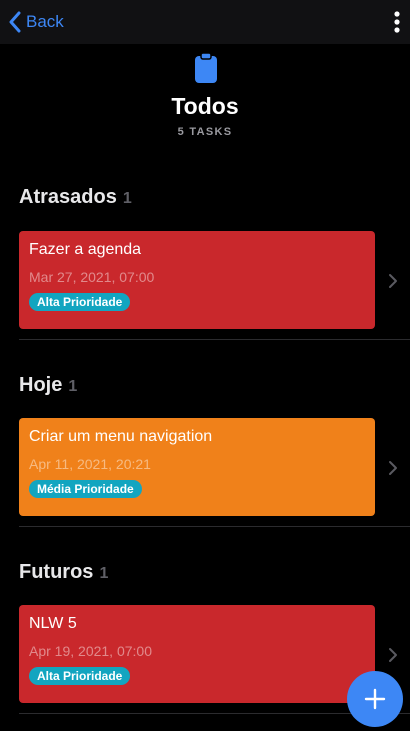 This screenshot has height=731, width=410. What do you see at coordinates (90, 464) in the screenshot?
I see `task-date: Apr 11, 2021, 20:21` at bounding box center [90, 464].